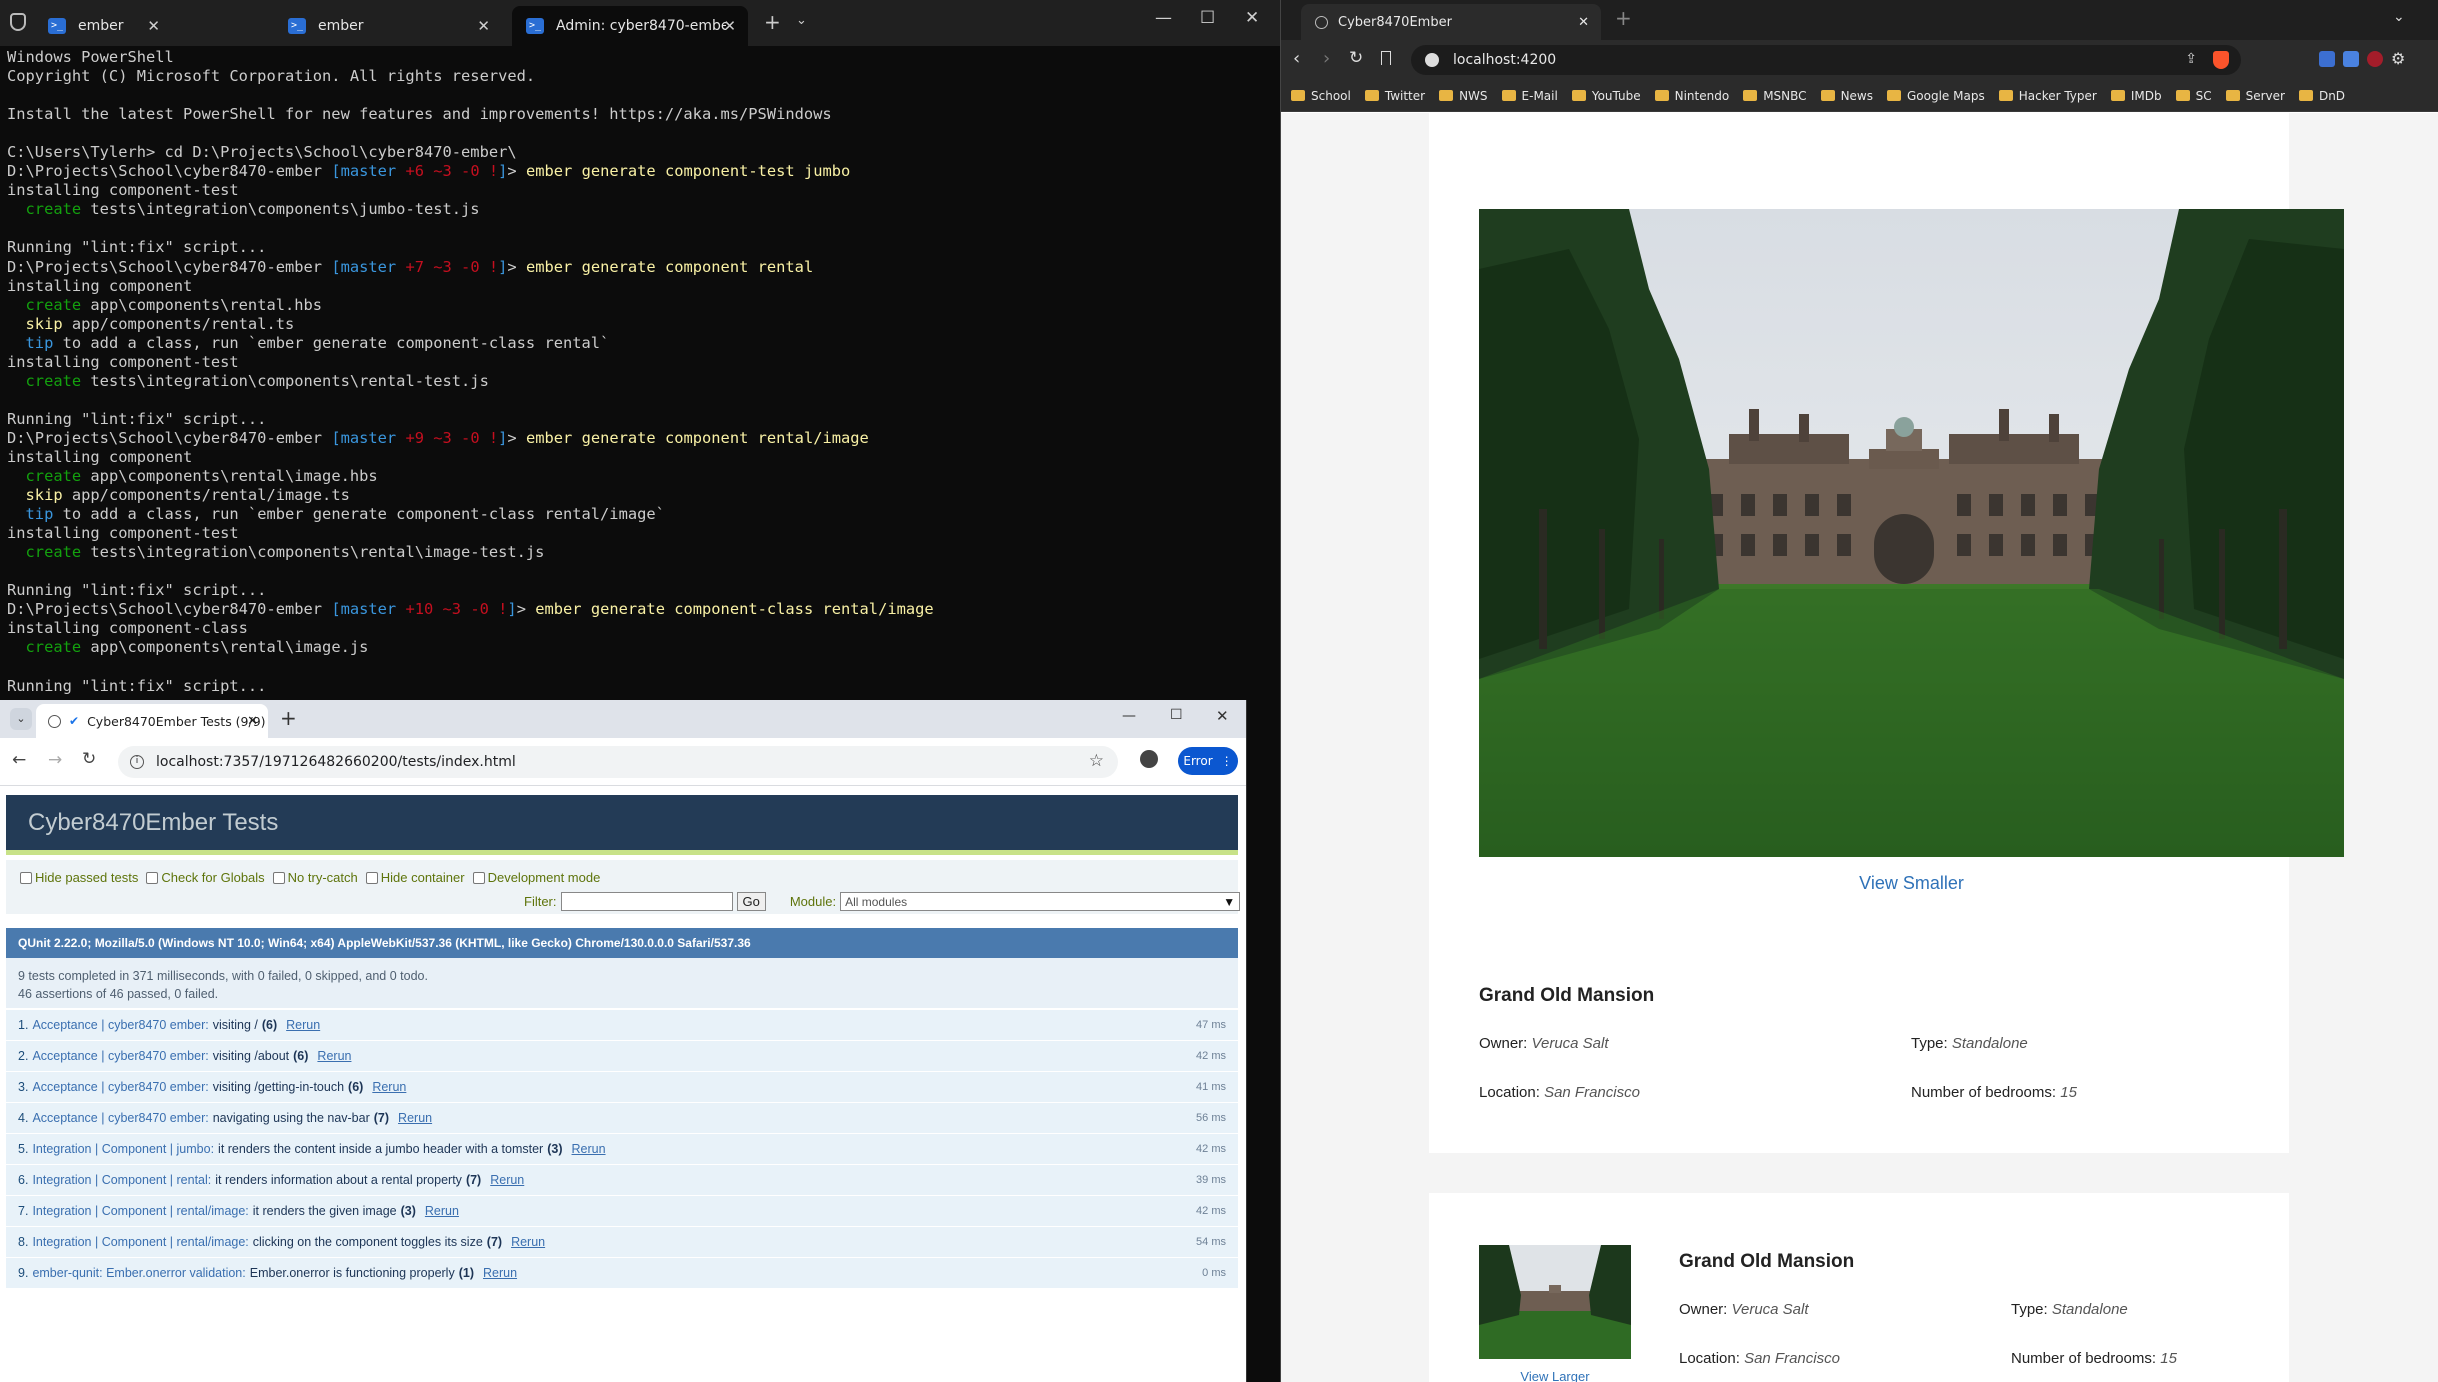 The image size is (2438, 1382). Describe the element at coordinates (2221, 60) in the screenshot. I see `brave-shield-icon` at that location.